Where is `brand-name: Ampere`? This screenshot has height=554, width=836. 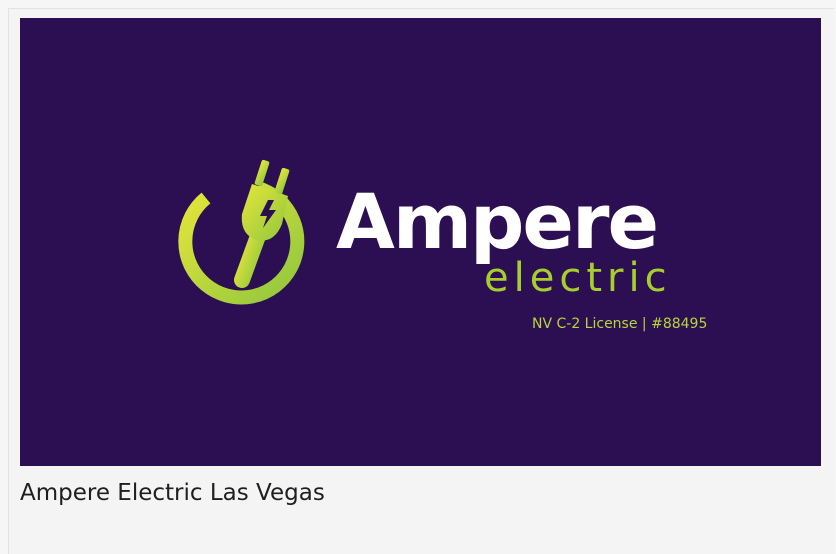
brand-name: Ampere is located at coordinates (497, 221).